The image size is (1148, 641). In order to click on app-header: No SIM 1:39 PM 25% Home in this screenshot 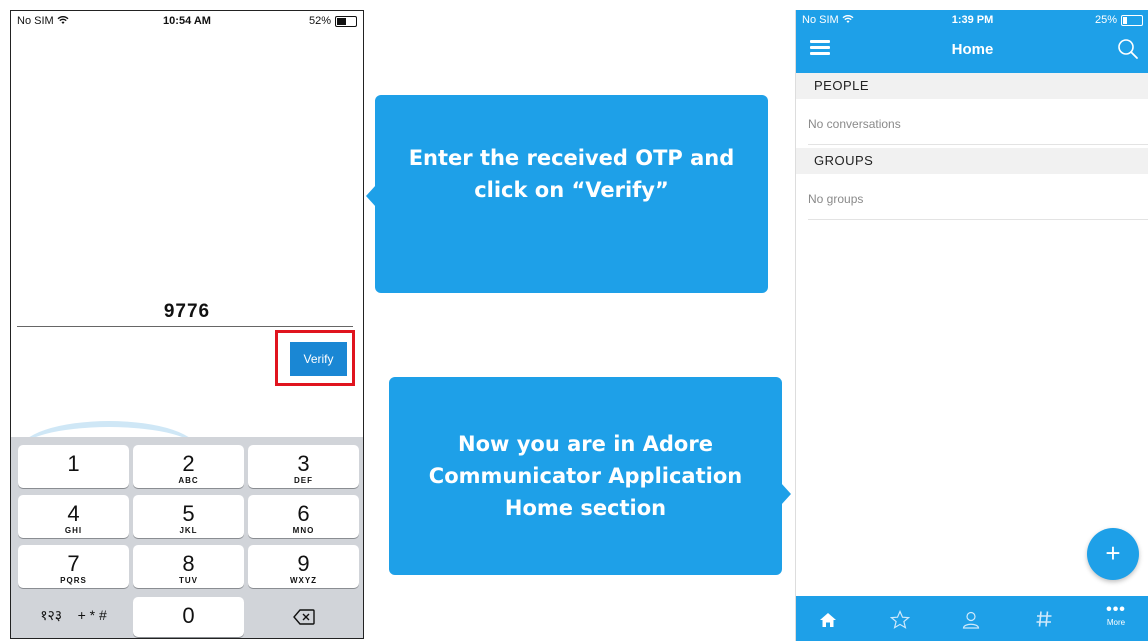, I will do `click(972, 41)`.